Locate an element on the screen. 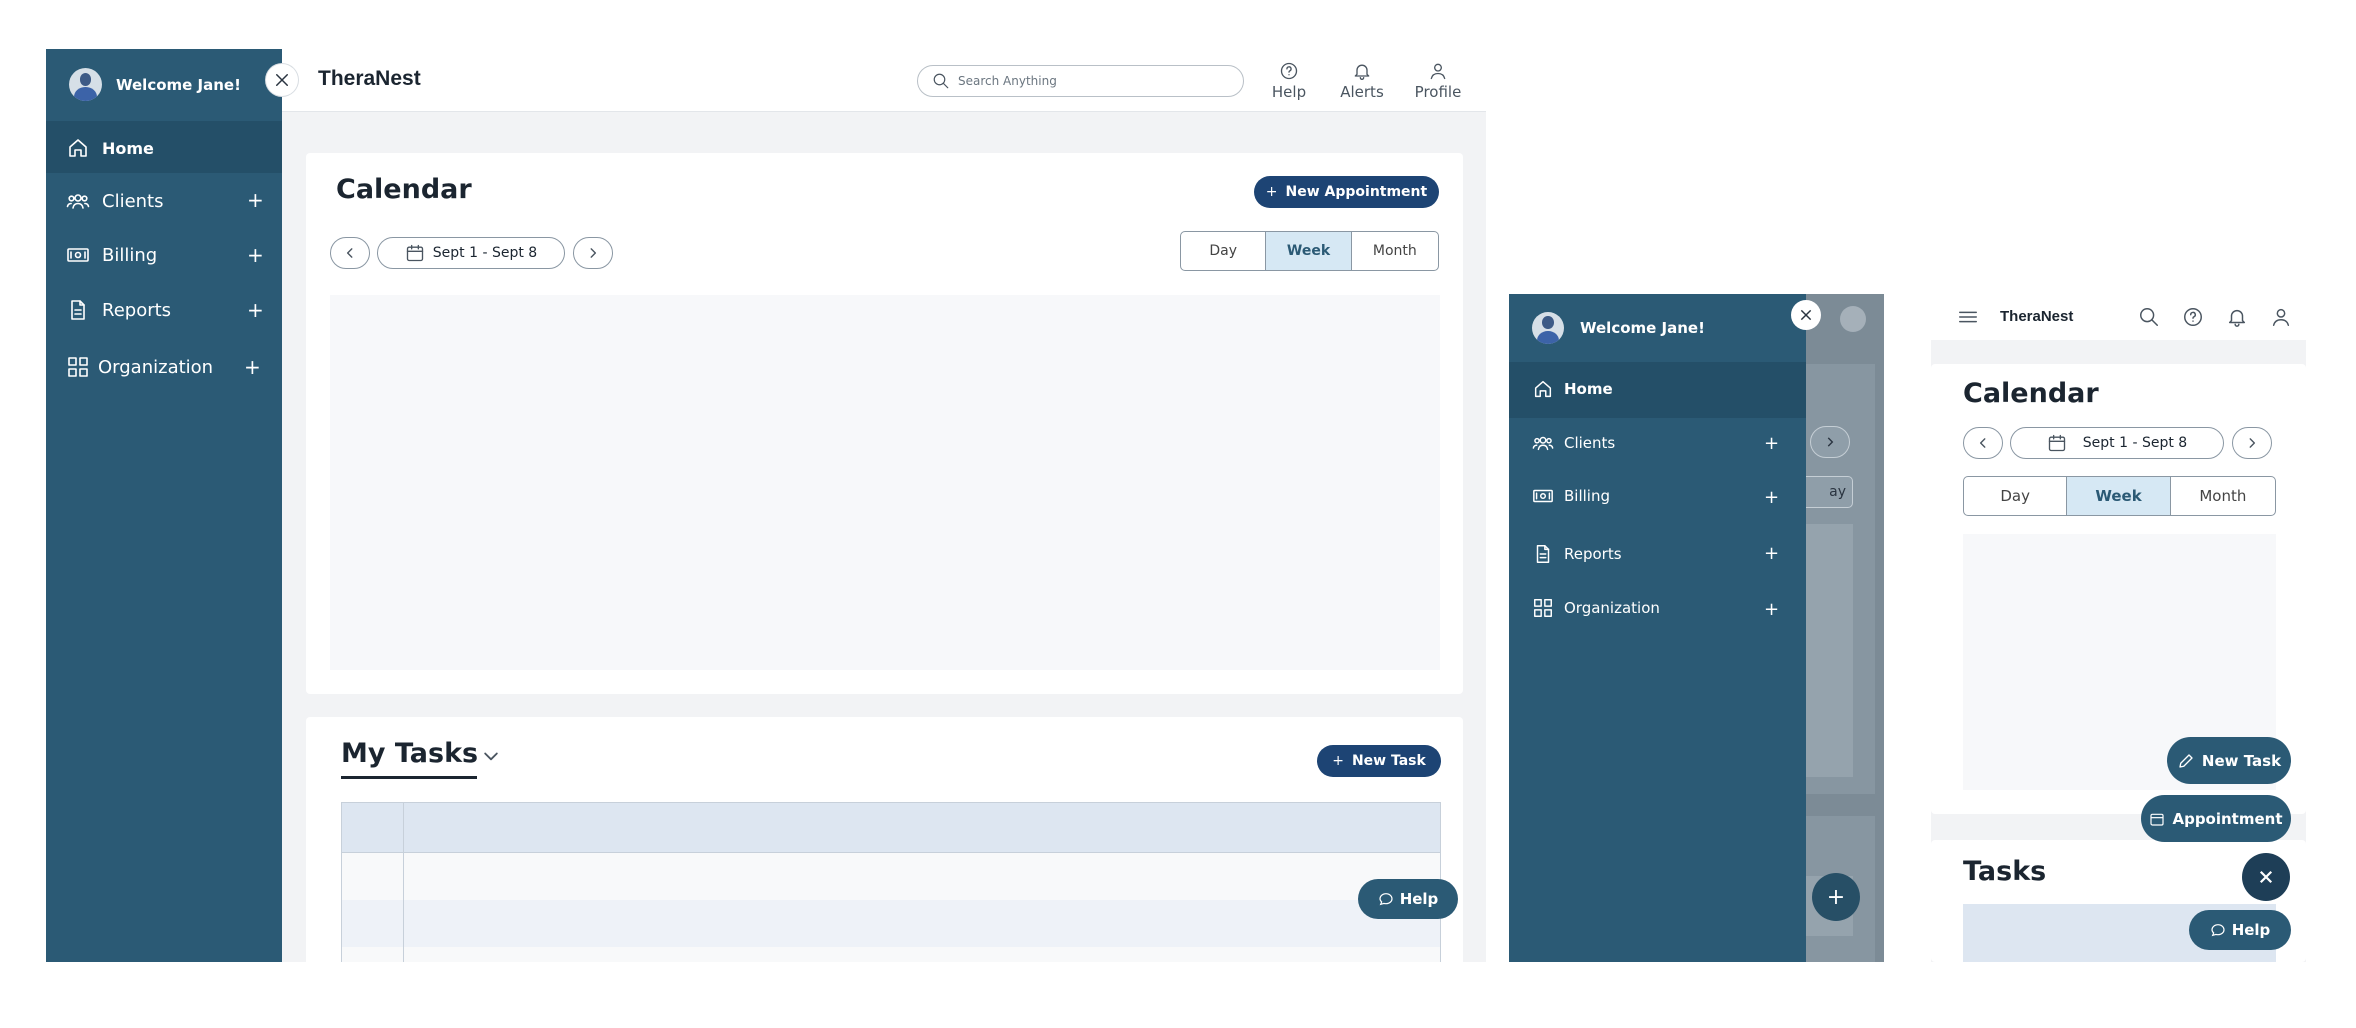  appointment-fab-label: Appointment is located at coordinates (2227, 818).